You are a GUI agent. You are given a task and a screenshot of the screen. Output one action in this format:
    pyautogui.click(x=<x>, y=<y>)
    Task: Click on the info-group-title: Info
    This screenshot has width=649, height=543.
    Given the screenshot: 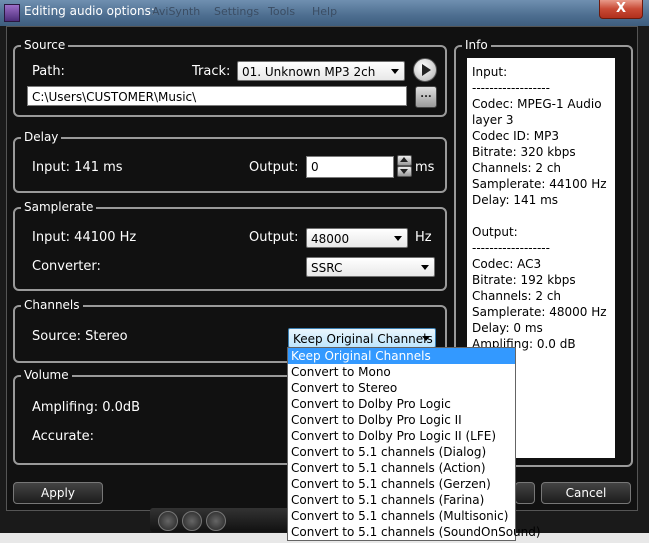 What is the action you would take?
    pyautogui.click(x=476, y=45)
    